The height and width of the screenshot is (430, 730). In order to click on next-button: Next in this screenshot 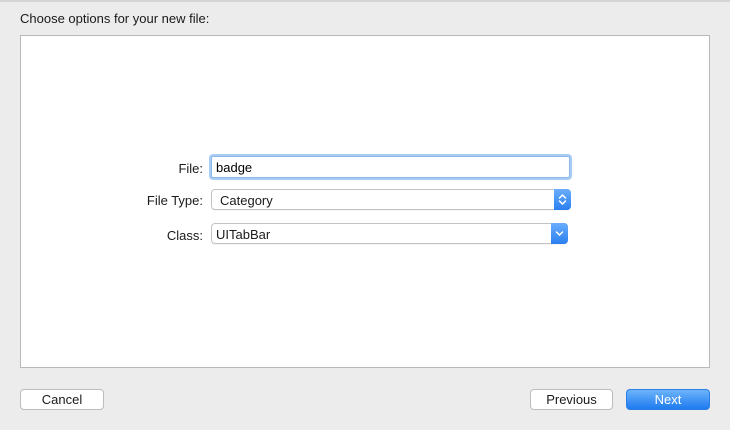, I will do `click(668, 399)`.